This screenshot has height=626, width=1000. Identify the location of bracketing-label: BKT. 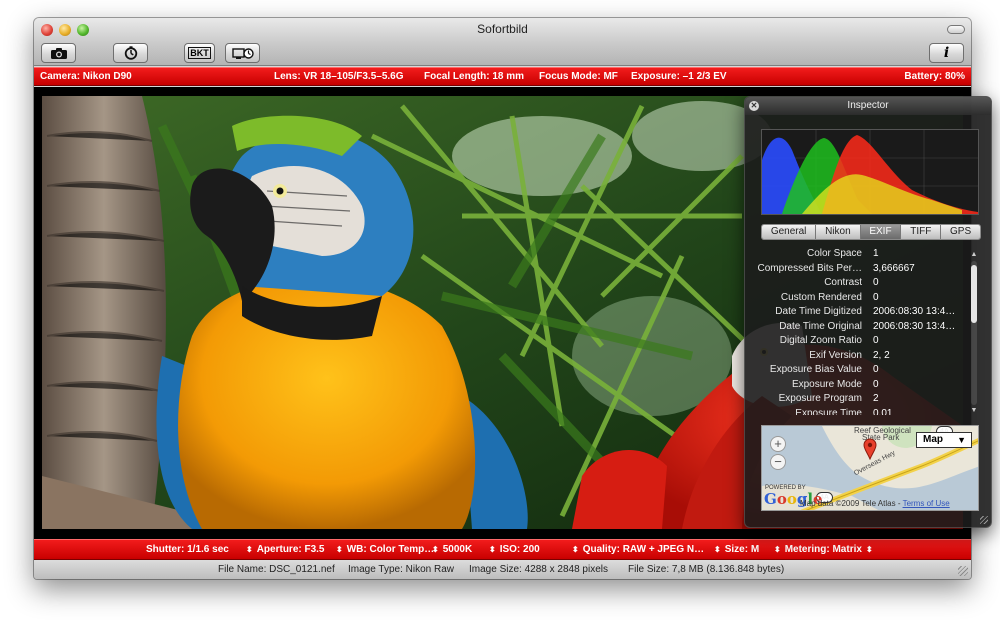
(199, 53).